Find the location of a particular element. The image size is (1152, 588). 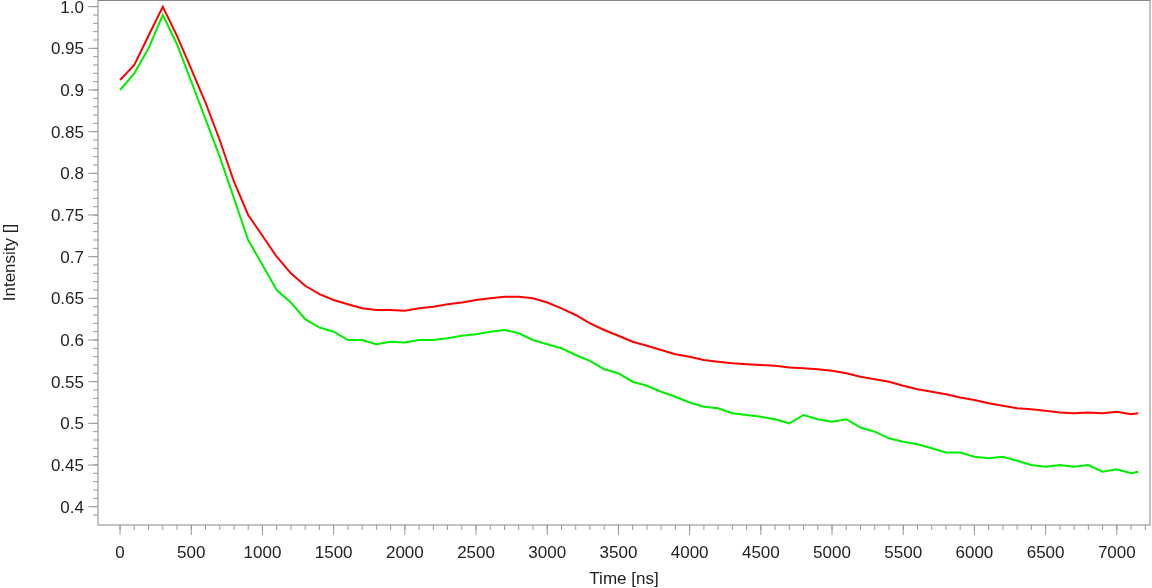

tick-label: 2000 is located at coordinates (404, 552).